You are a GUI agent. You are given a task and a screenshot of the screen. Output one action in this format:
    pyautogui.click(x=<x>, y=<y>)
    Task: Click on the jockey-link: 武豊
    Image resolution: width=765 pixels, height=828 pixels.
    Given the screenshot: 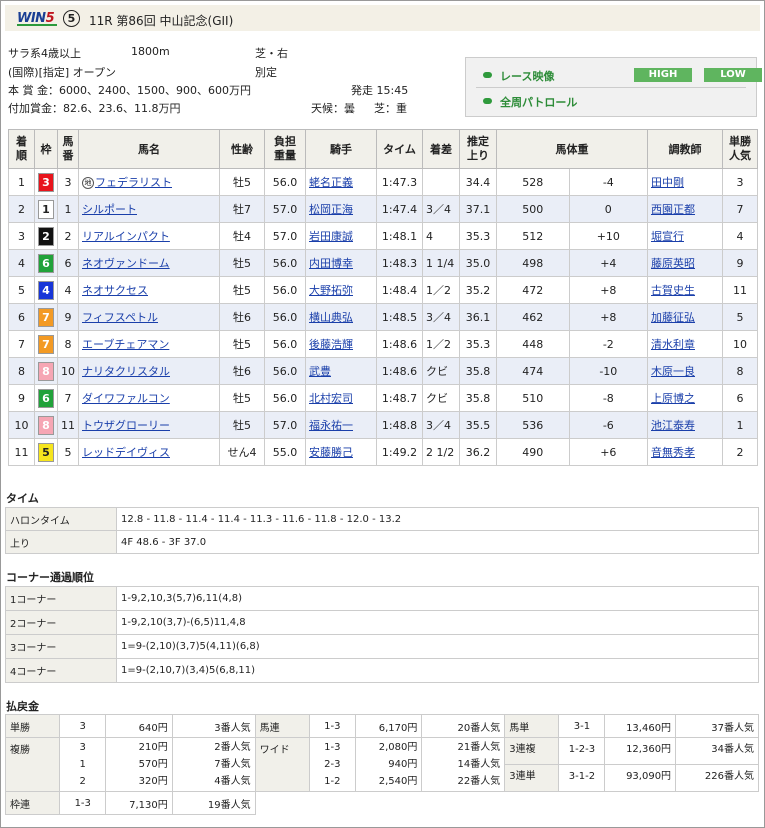 What is the action you would take?
    pyautogui.click(x=320, y=371)
    